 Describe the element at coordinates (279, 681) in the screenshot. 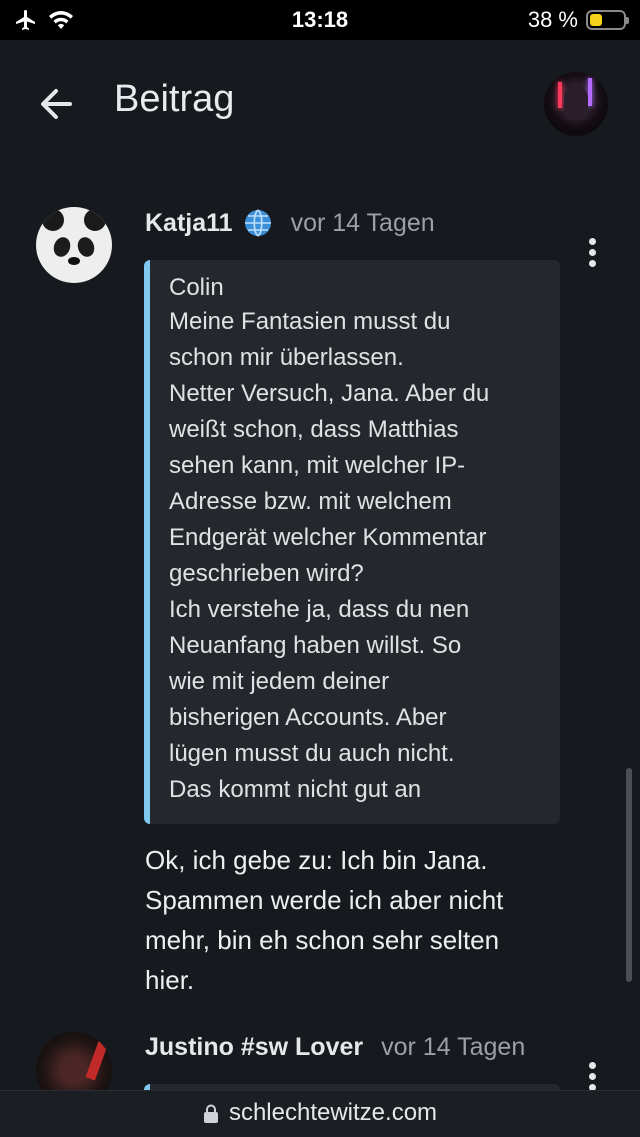

I see `quote-line: wie mit jedem deiner` at that location.